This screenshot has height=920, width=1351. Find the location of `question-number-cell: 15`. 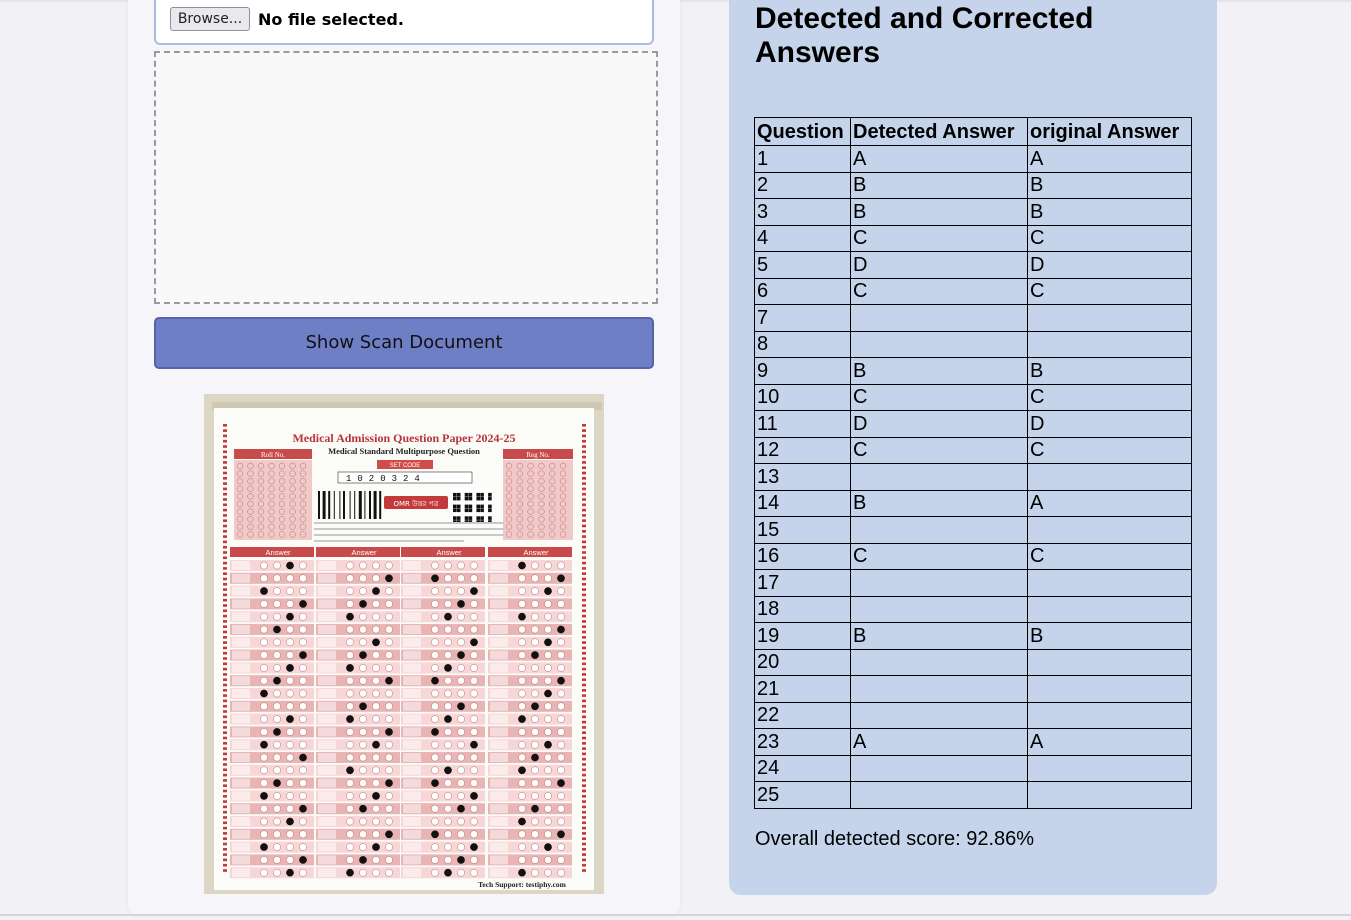

question-number-cell: 15 is located at coordinates (802, 530).